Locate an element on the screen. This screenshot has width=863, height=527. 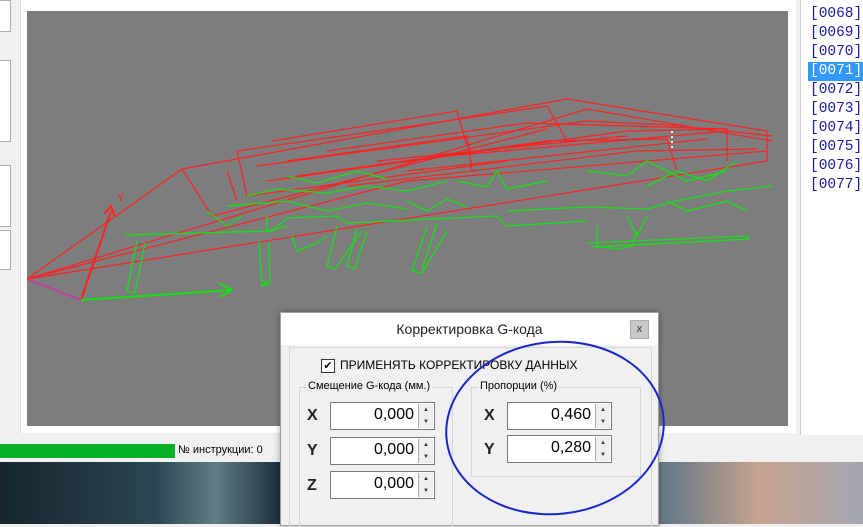
list-item: [0074] is located at coordinates (835, 128).